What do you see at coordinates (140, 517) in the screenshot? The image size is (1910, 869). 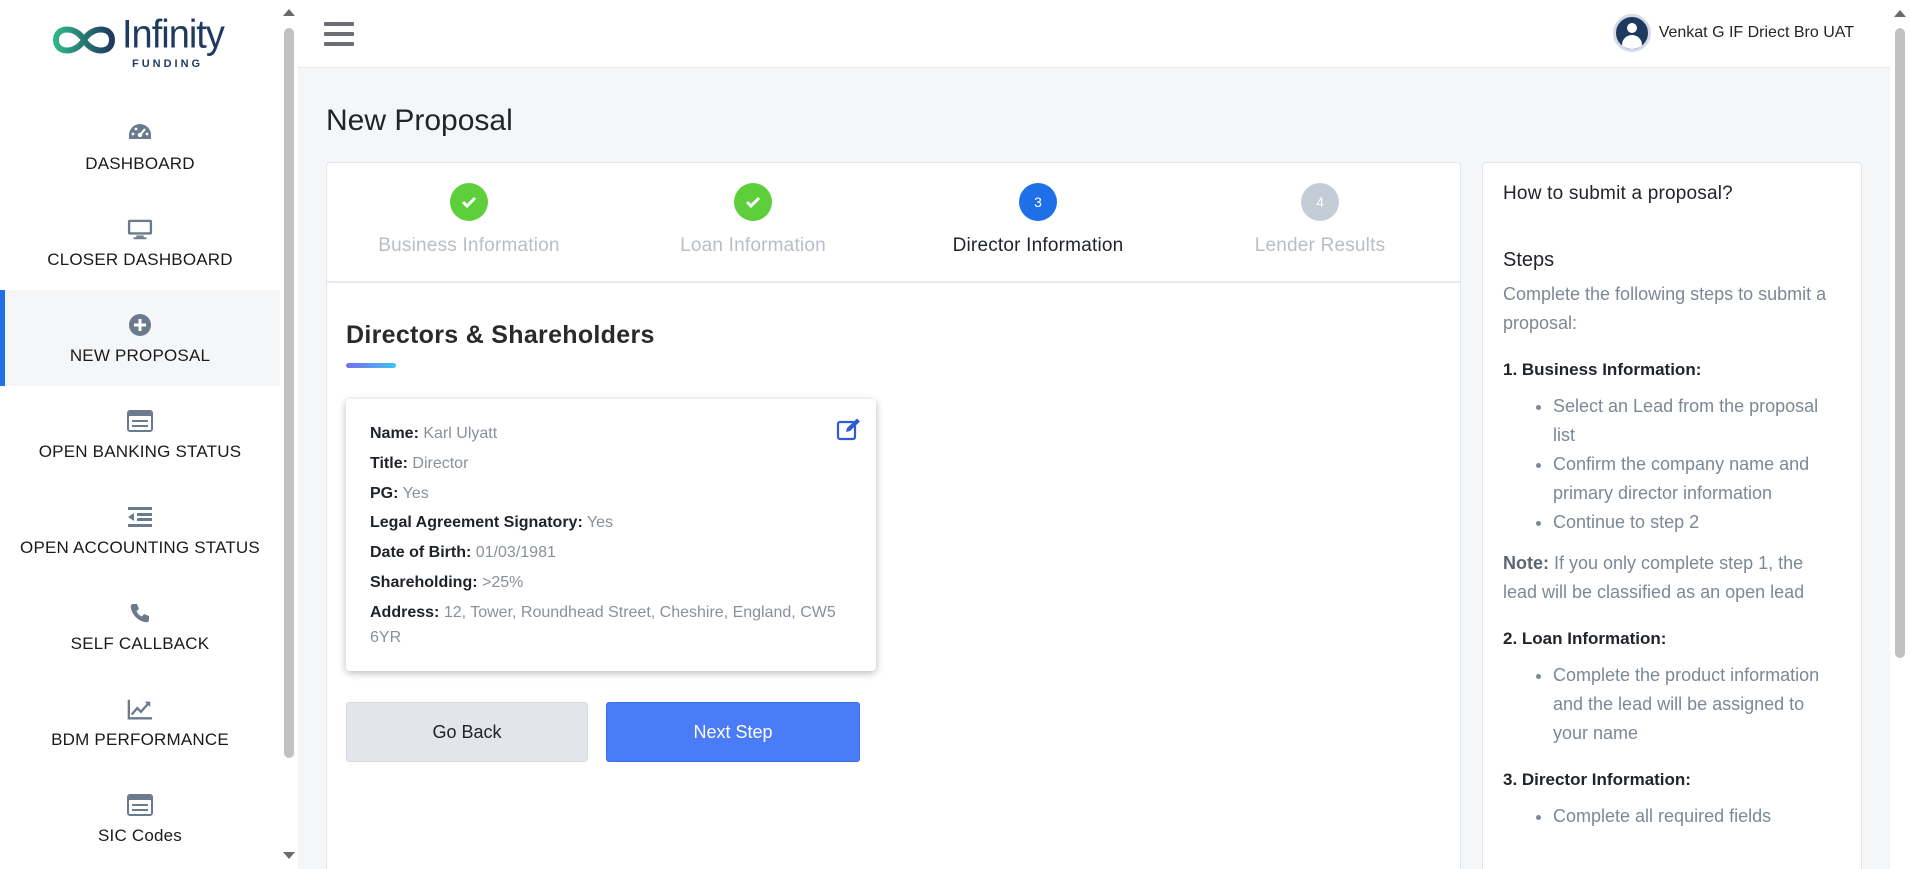 I see `indent-list-icon` at bounding box center [140, 517].